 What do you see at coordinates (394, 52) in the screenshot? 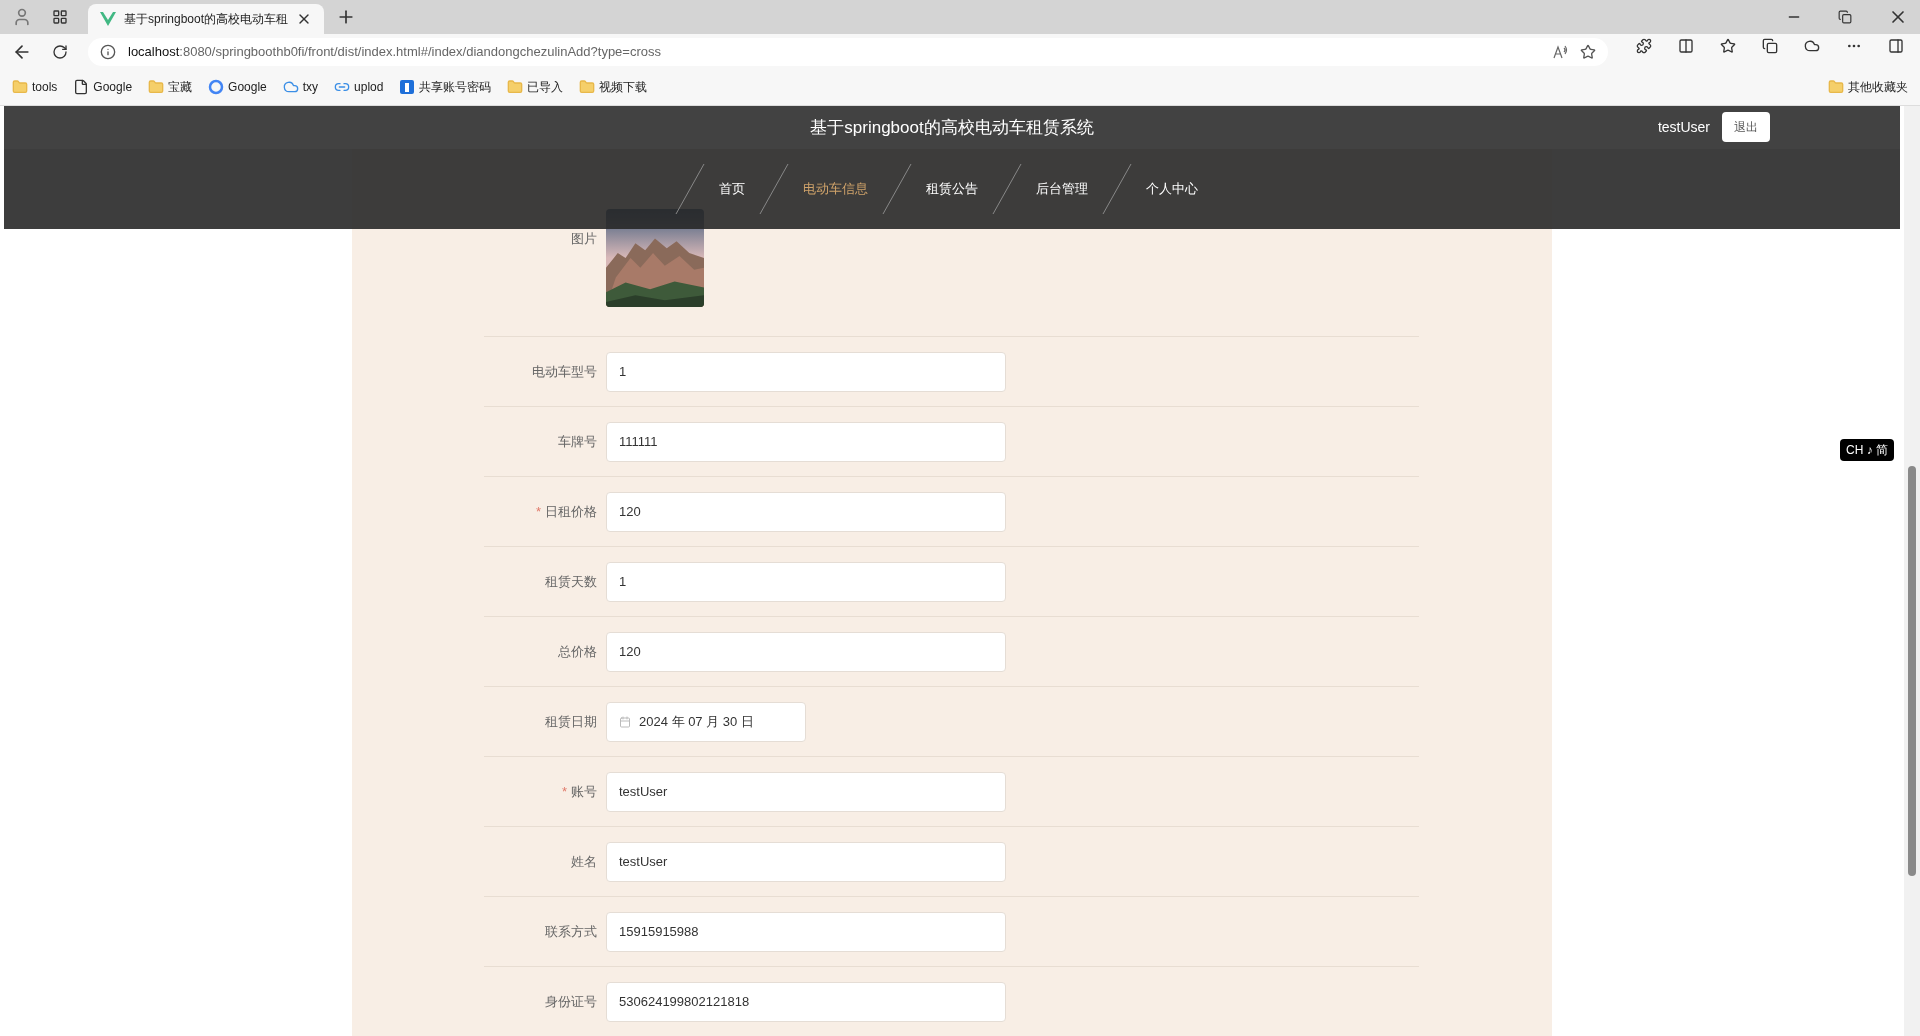
I see `url-text: localhost:8080/springboothb0fi/front/dist/index.html#/index/diandongchezulinAdd?type=cross` at bounding box center [394, 52].